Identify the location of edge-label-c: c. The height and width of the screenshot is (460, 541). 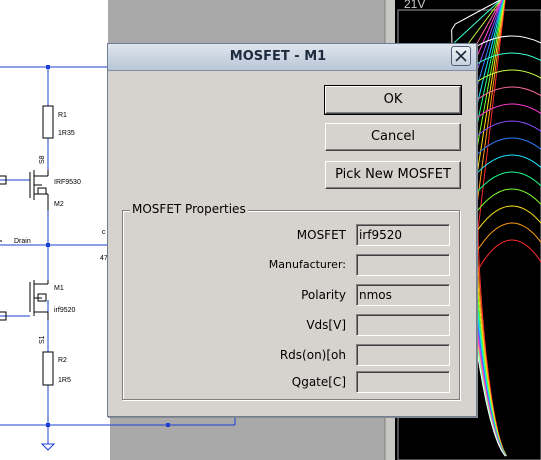
(104, 232).